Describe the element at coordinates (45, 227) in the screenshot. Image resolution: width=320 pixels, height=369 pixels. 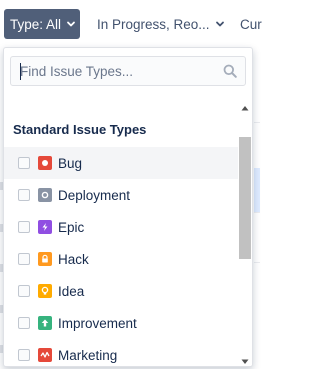
I see `epic-icon` at that location.